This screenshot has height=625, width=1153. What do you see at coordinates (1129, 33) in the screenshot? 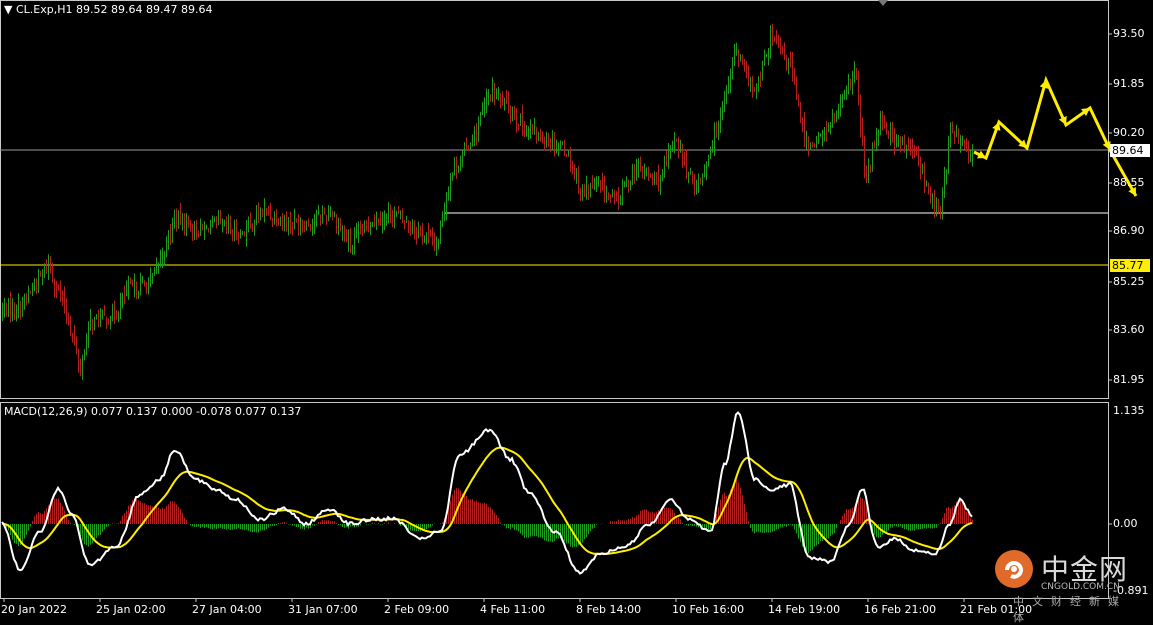
I see `price-tick: 93.50` at bounding box center [1129, 33].